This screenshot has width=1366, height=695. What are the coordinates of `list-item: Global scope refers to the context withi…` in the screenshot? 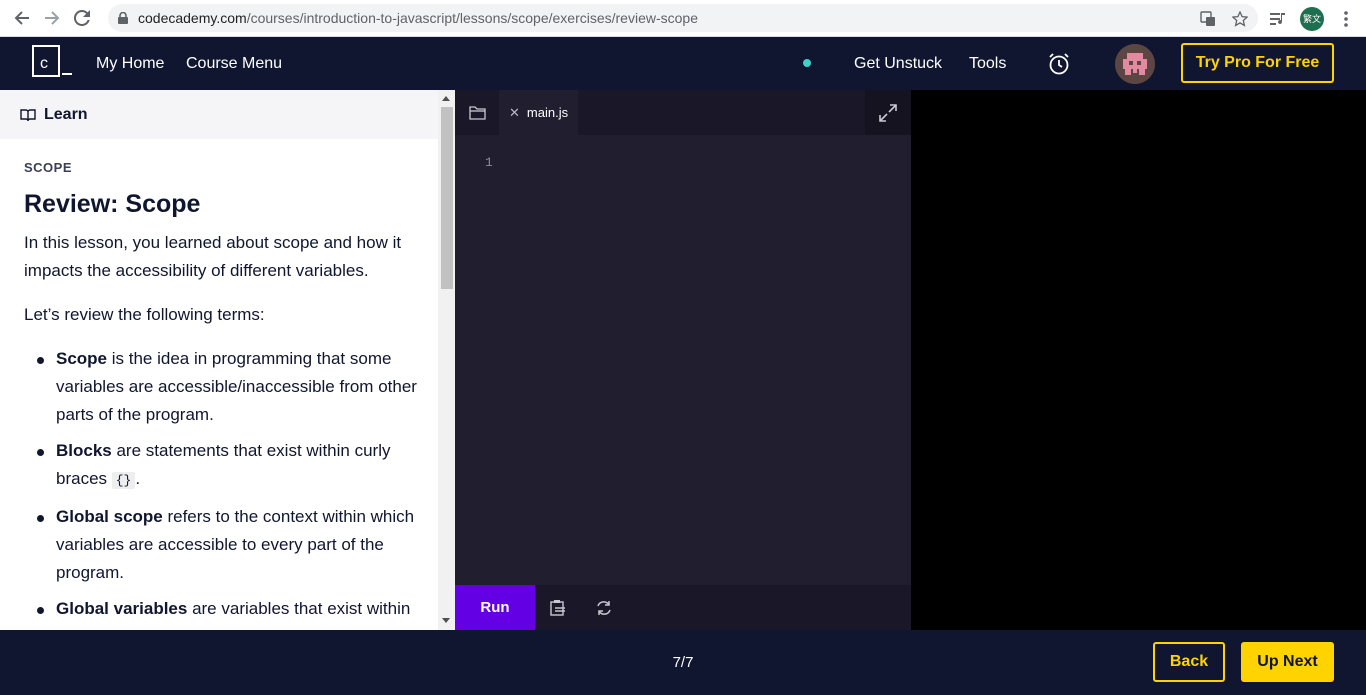 It's located at (221, 545).